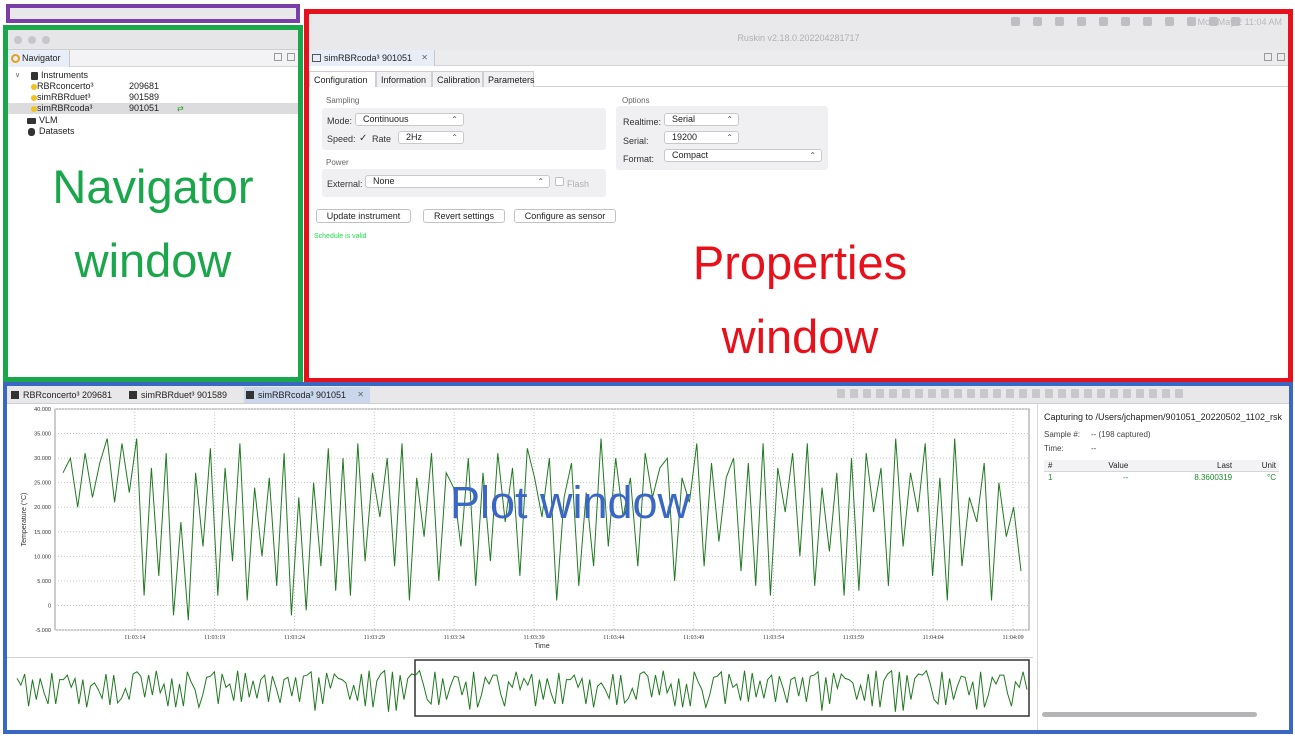  Describe the element at coordinates (1240, 22) in the screenshot. I see `menu-clock: Mon May 2 11:04 AM` at that location.